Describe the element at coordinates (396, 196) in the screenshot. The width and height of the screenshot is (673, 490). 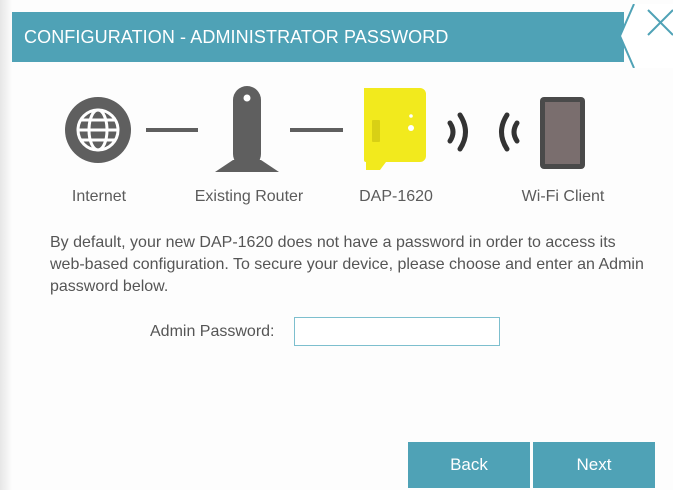
I see `dap-1620-label: DAP-1620` at that location.